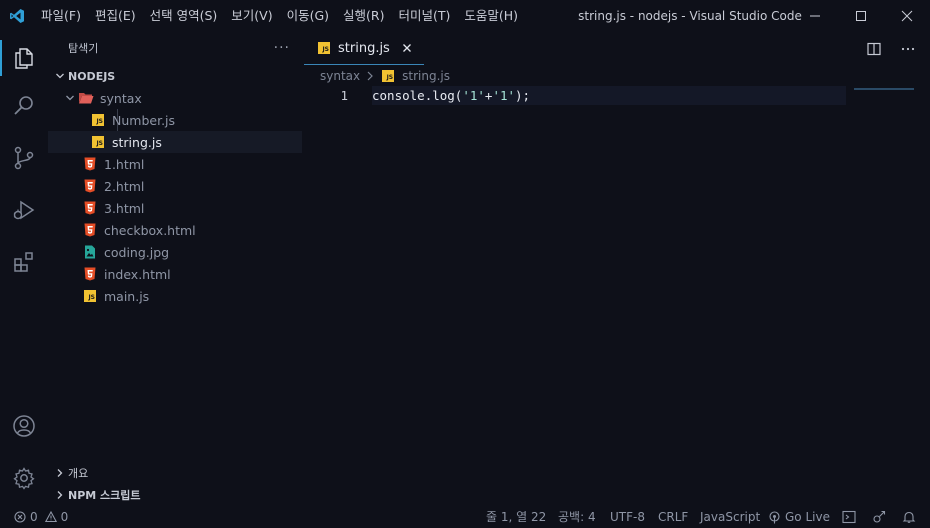 This screenshot has width=930, height=528. I want to click on chevron-right-icon, so click(60, 473).